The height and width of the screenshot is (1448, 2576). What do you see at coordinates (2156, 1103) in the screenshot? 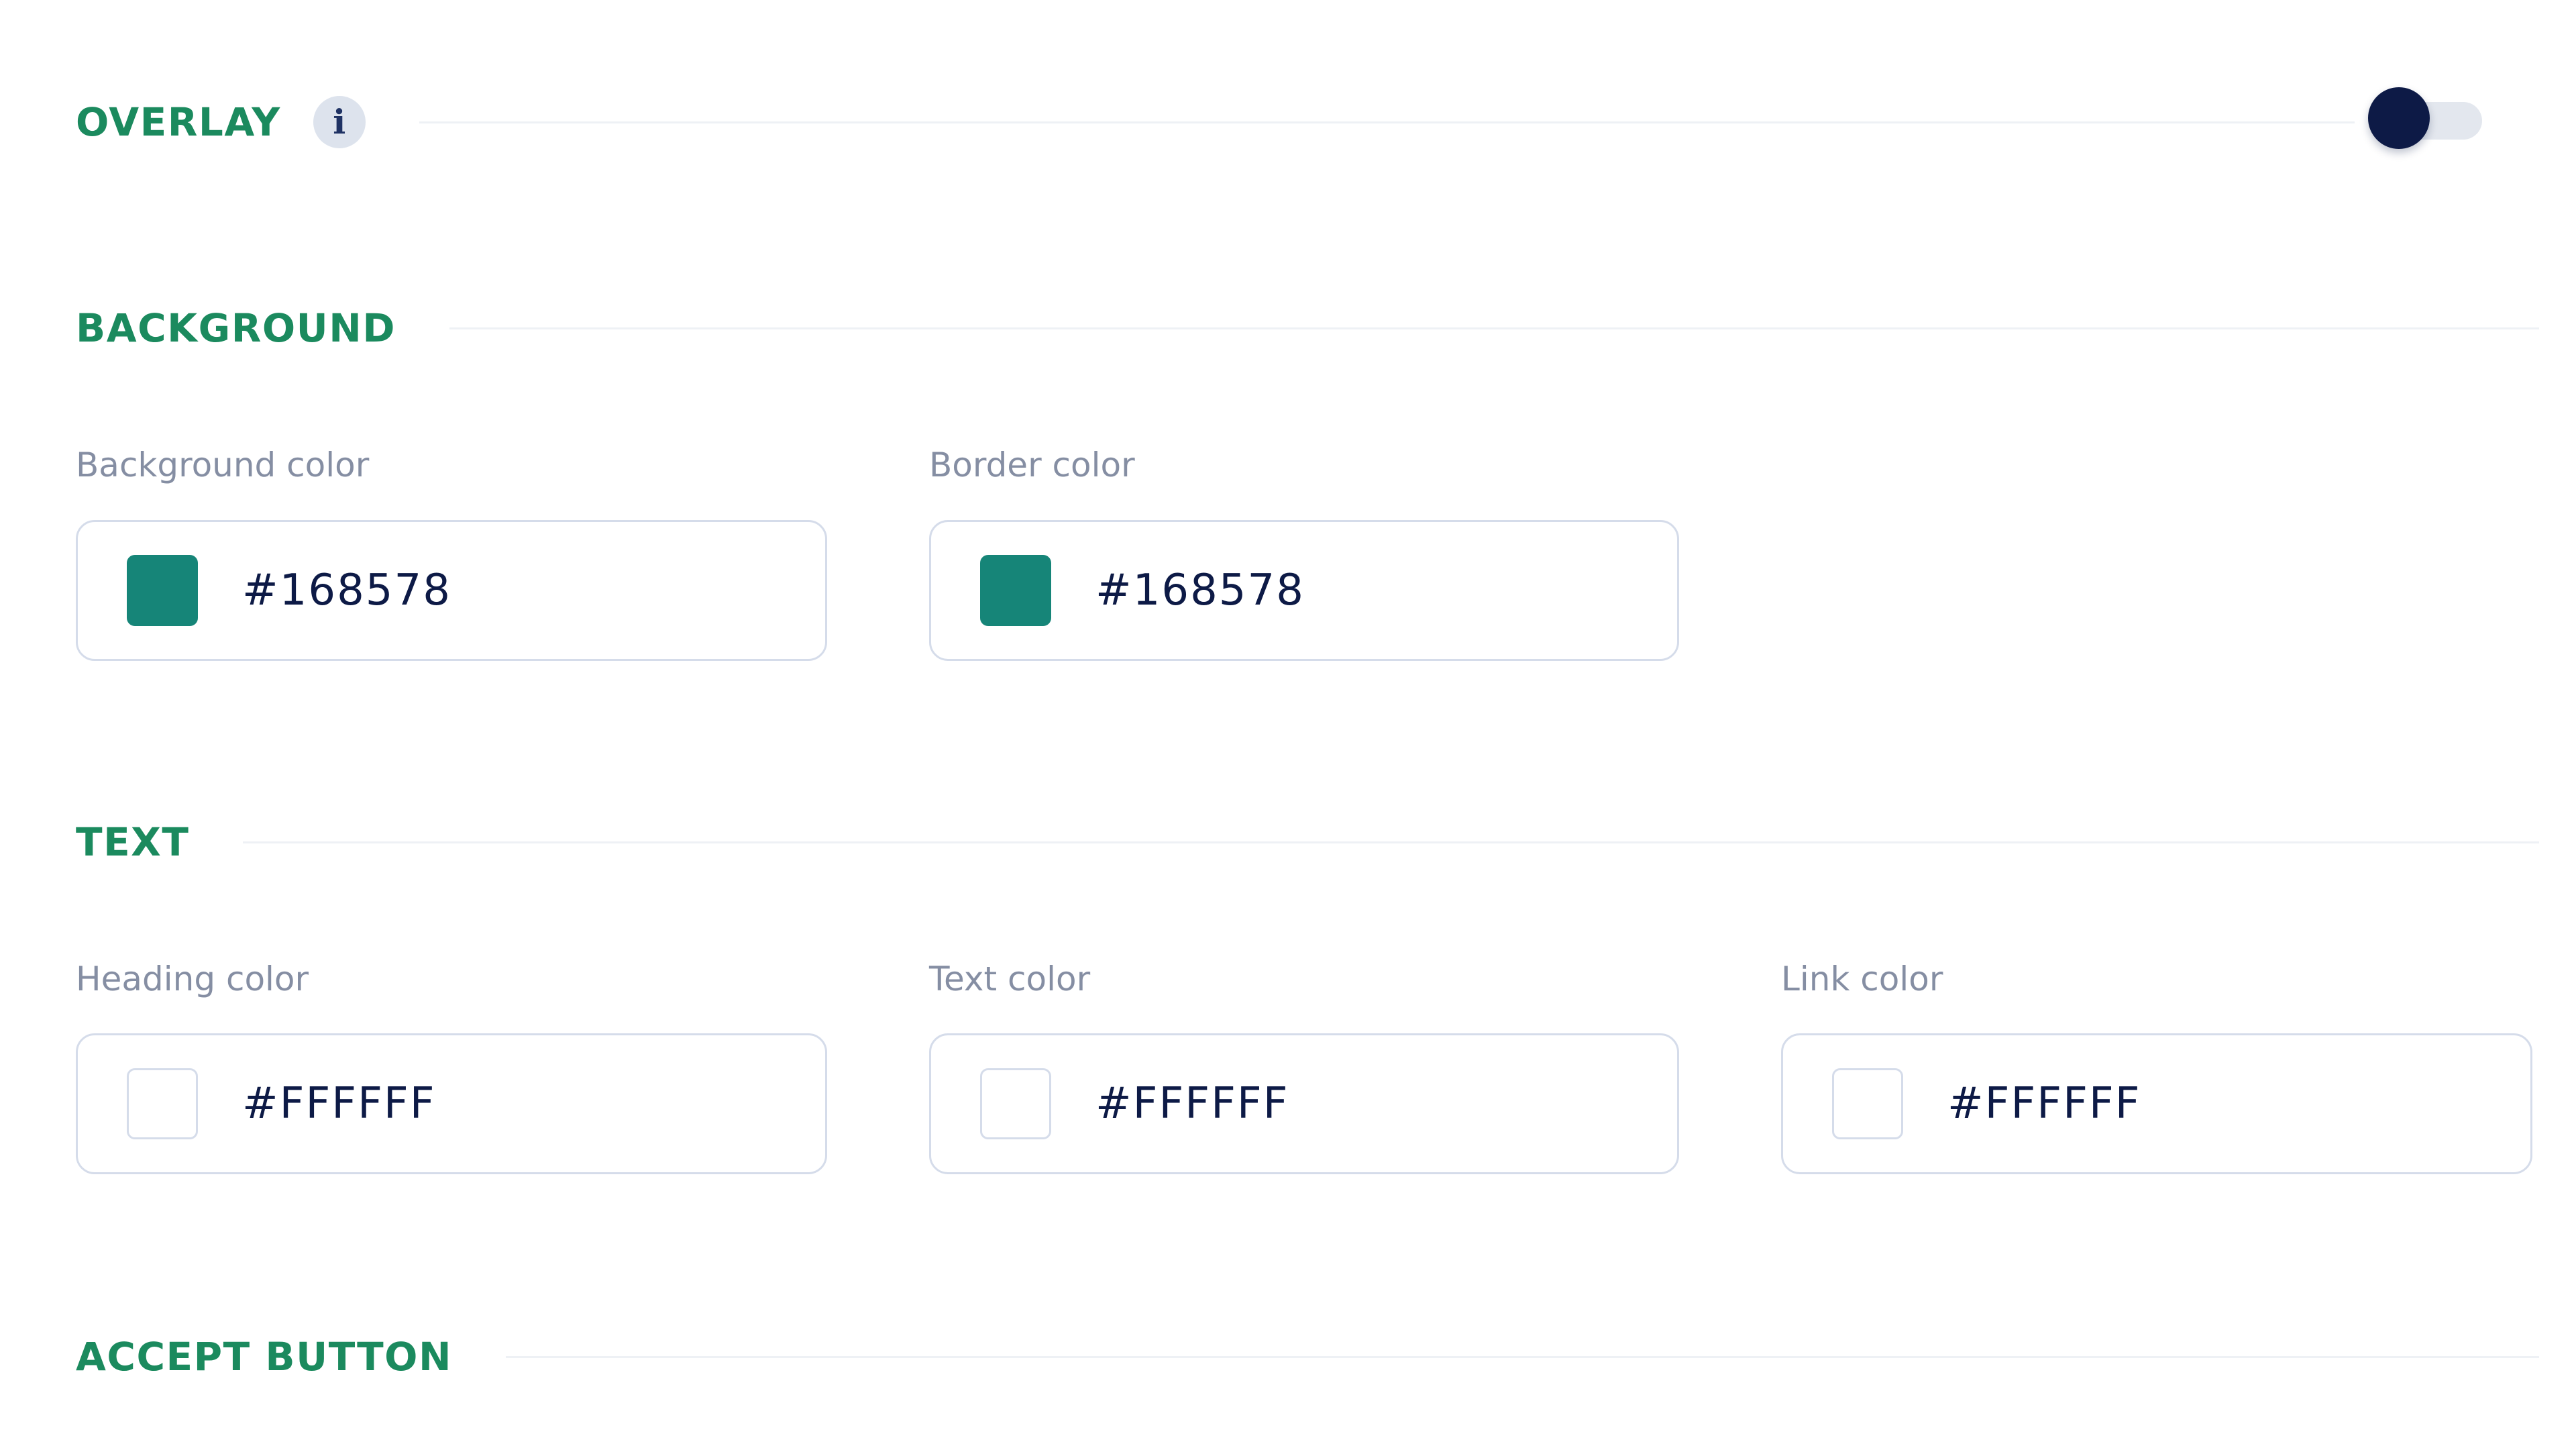
I see `link-color-field: #FFFFFF` at bounding box center [2156, 1103].